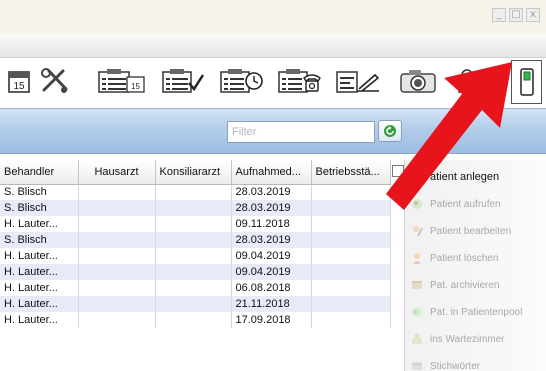 This screenshot has height=371, width=546. I want to click on maximize-button: □, so click(516, 15).